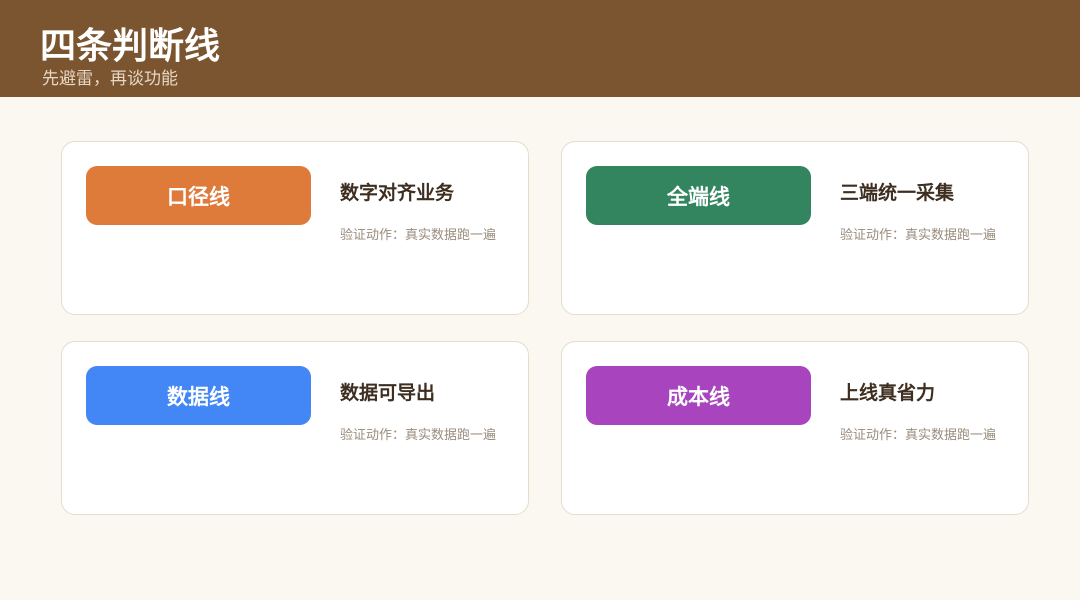 This screenshot has height=600, width=1080. I want to click on card-caliber-line: 口径线 数字对齐业务 验证动作：真实数据跑一遍, so click(295, 228).